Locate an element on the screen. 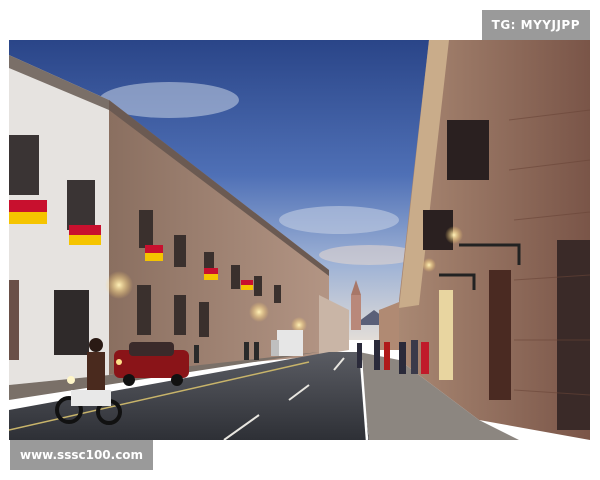  watermark-bottom: www.sssc100.com is located at coordinates (82, 455).